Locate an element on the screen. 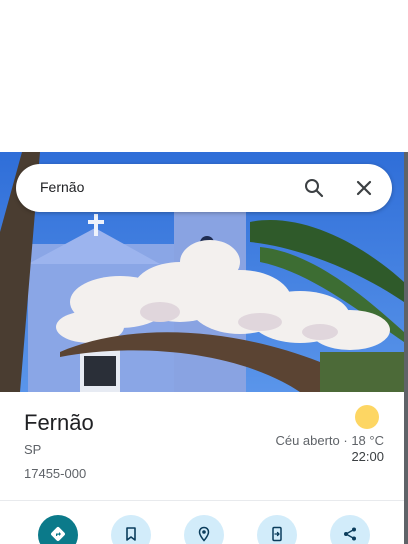  close-icon is located at coordinates (364, 188).